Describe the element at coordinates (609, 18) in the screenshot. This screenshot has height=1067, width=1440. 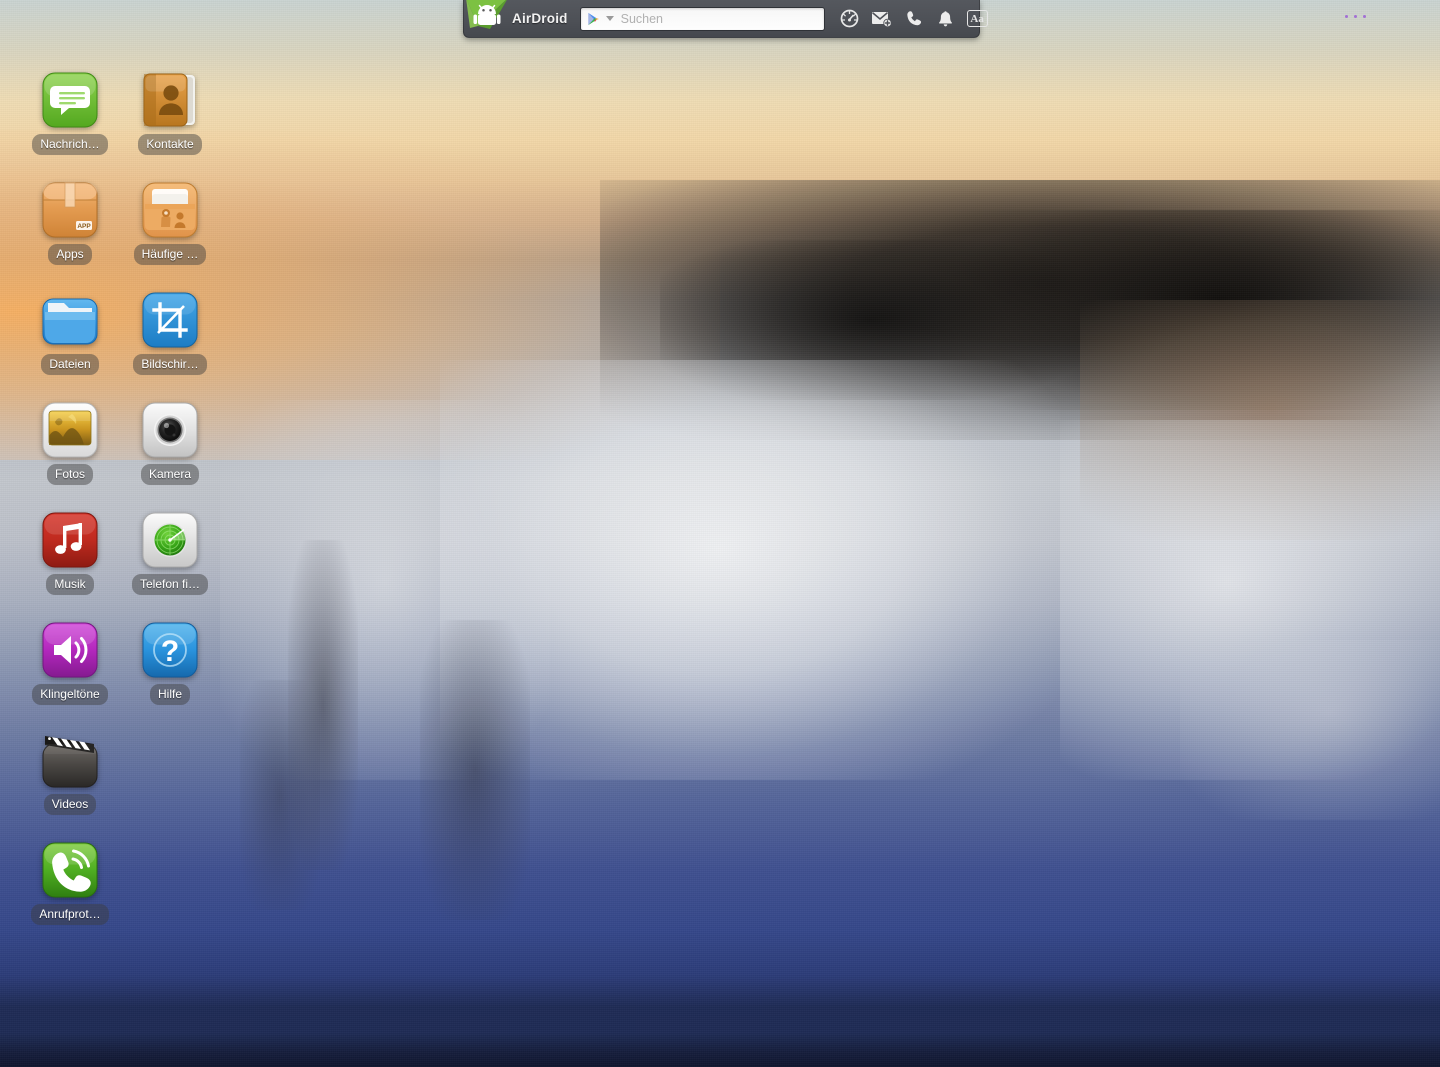
I see `chevron-down-icon` at that location.